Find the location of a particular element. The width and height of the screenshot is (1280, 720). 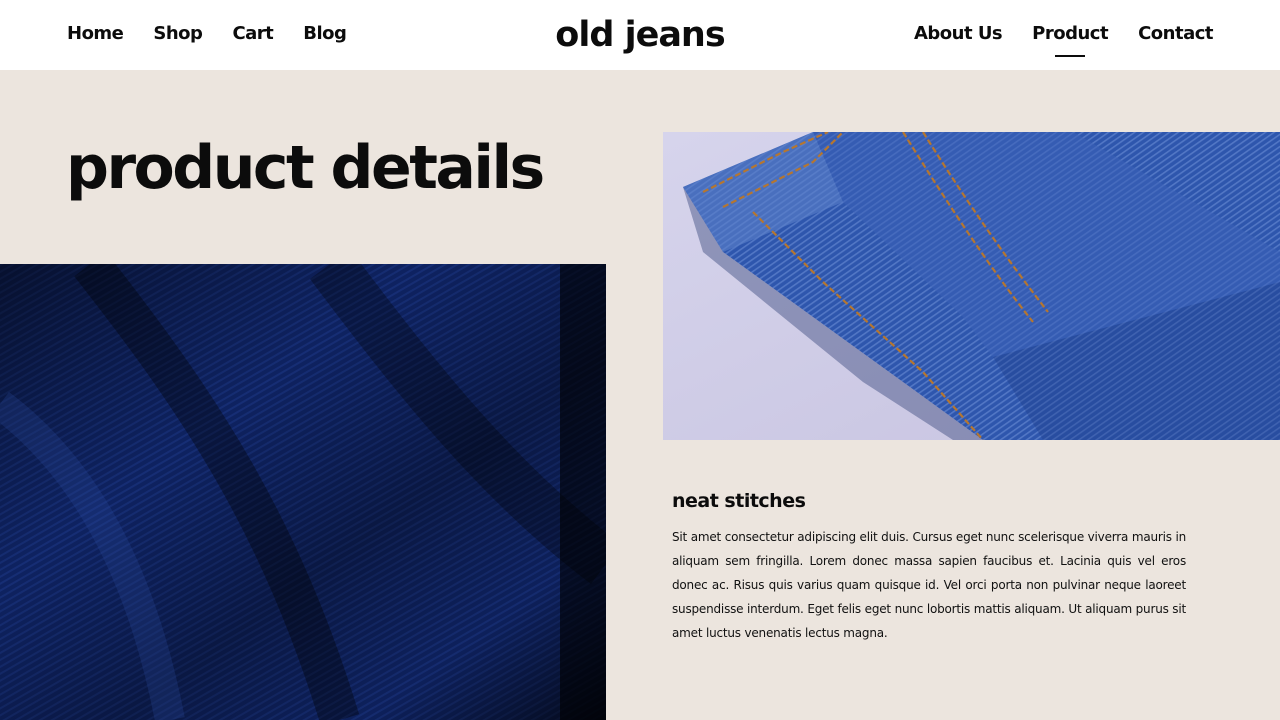

page-title: product details is located at coordinates (305, 168).